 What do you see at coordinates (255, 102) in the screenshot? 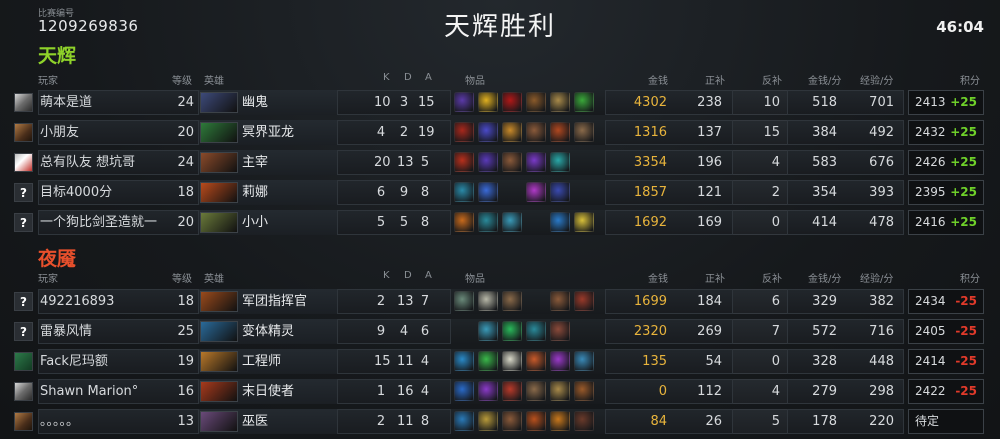
I see `hero-name: 幽鬼` at bounding box center [255, 102].